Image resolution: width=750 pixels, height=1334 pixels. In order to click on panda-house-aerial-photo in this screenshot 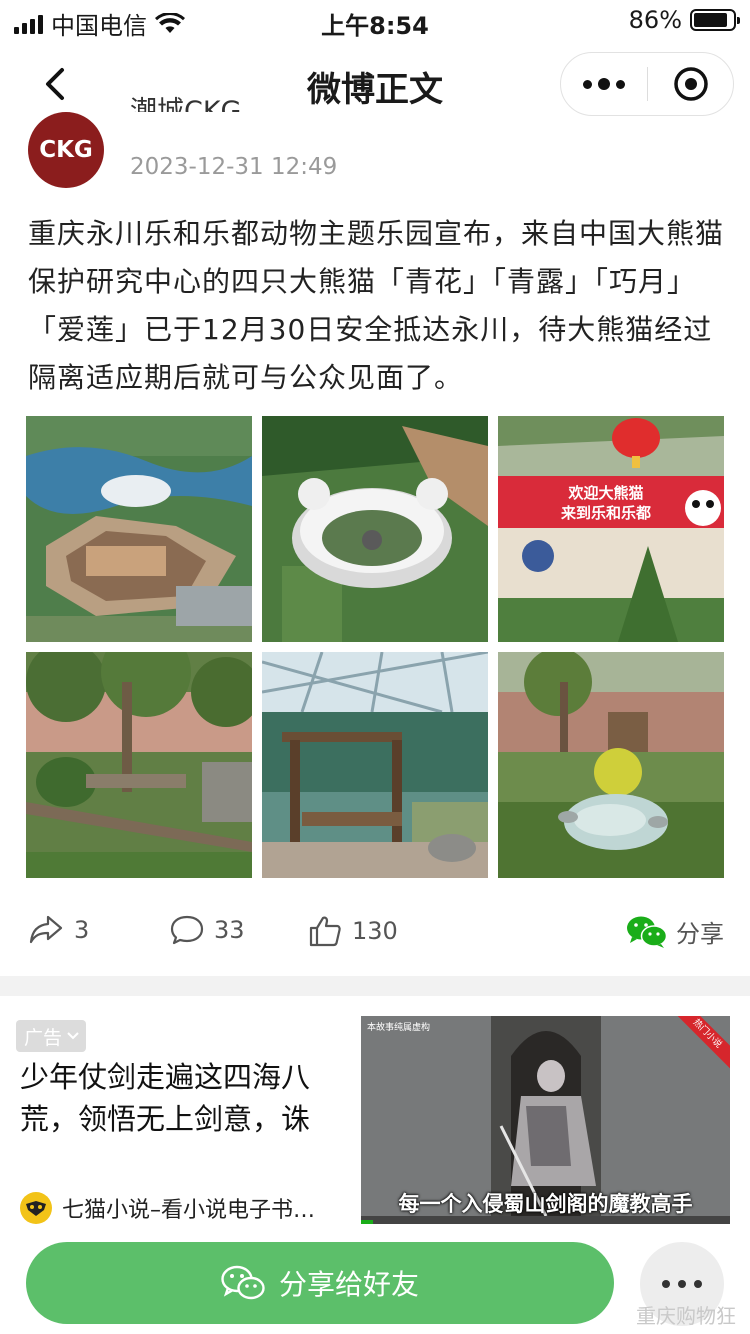, I will do `click(375, 529)`.